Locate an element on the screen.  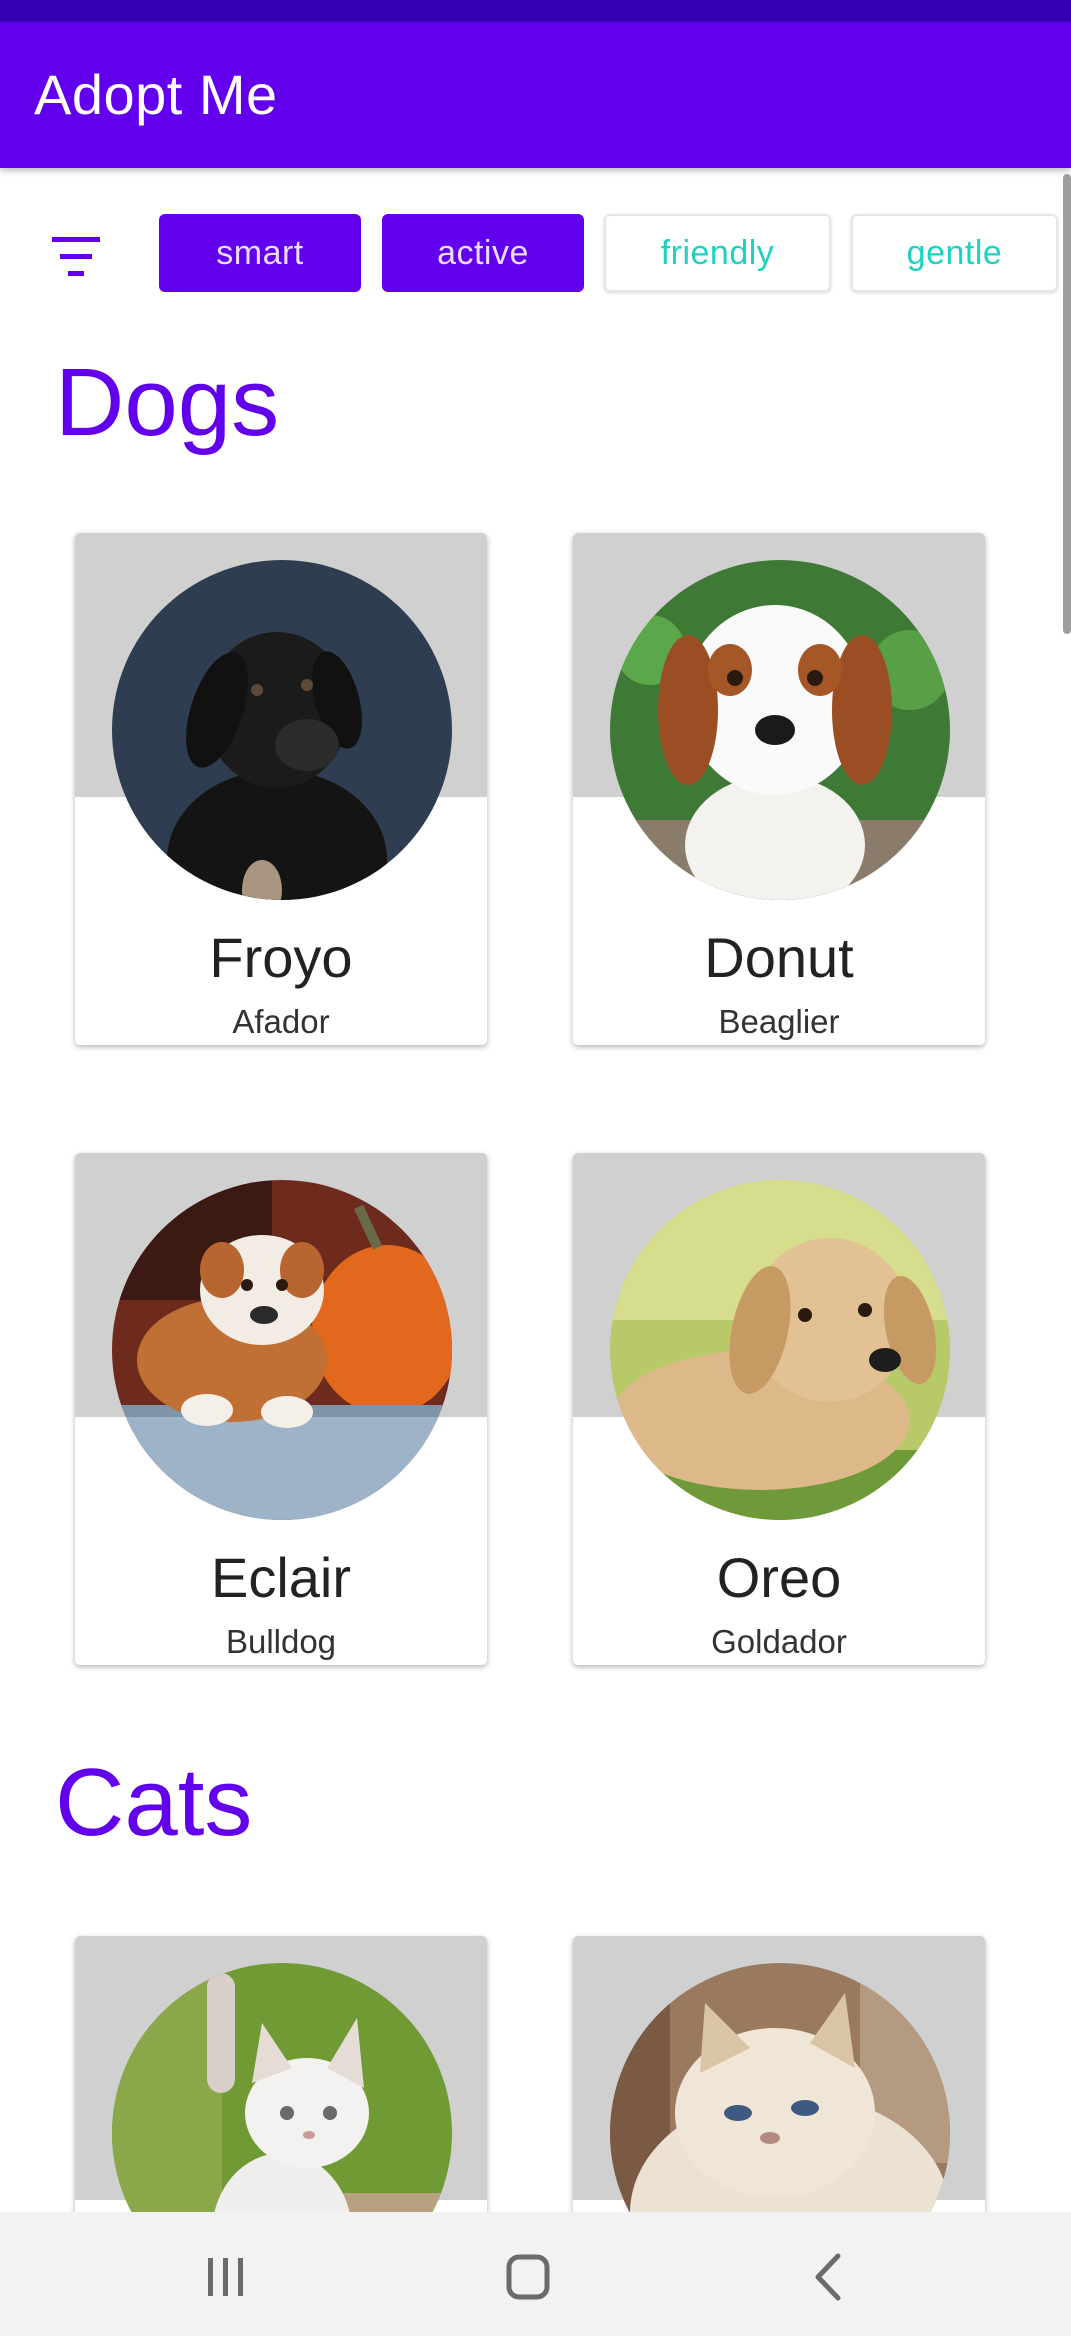
pet-breed: Beaglier is located at coordinates (779, 1021).